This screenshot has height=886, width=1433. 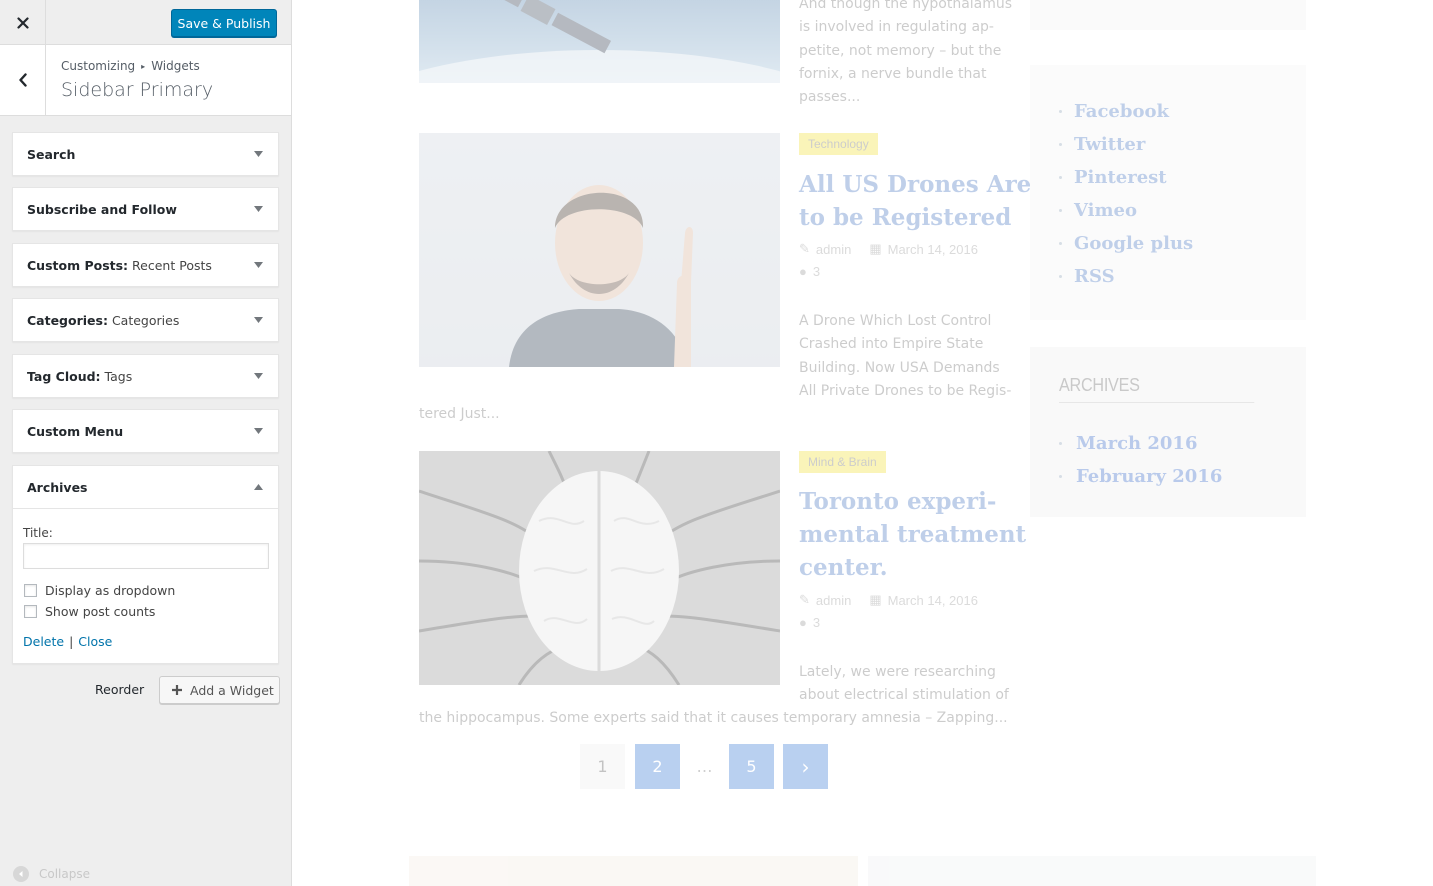 I want to click on widget-title: Subscribe and Follow, so click(x=102, y=209).